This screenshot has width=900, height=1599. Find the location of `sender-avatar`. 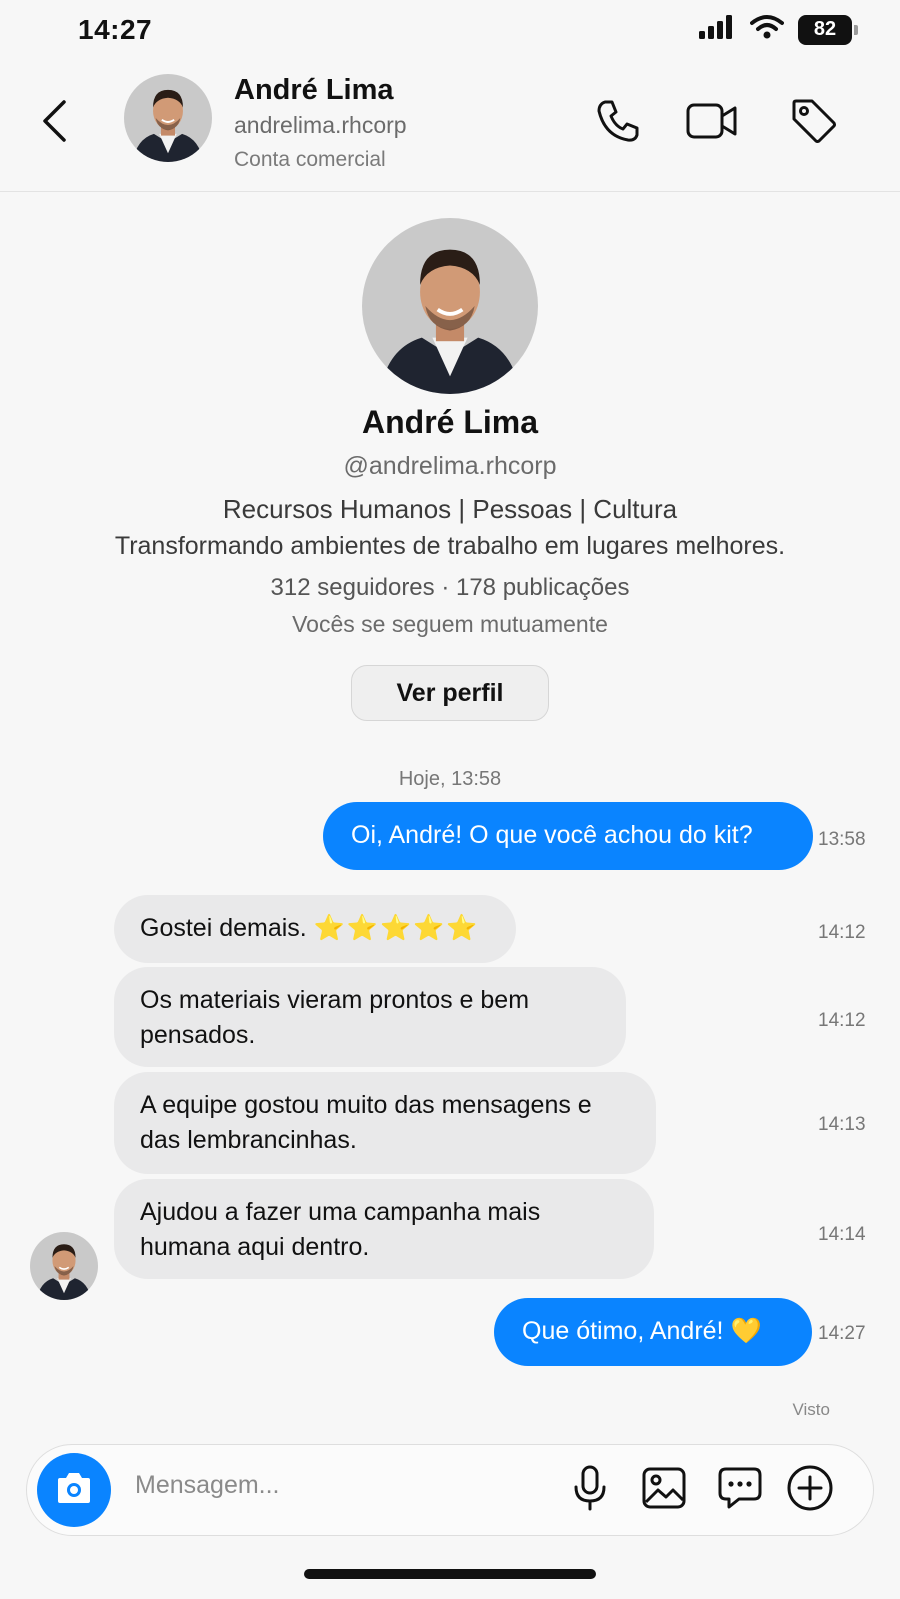

sender-avatar is located at coordinates (64, 1266).